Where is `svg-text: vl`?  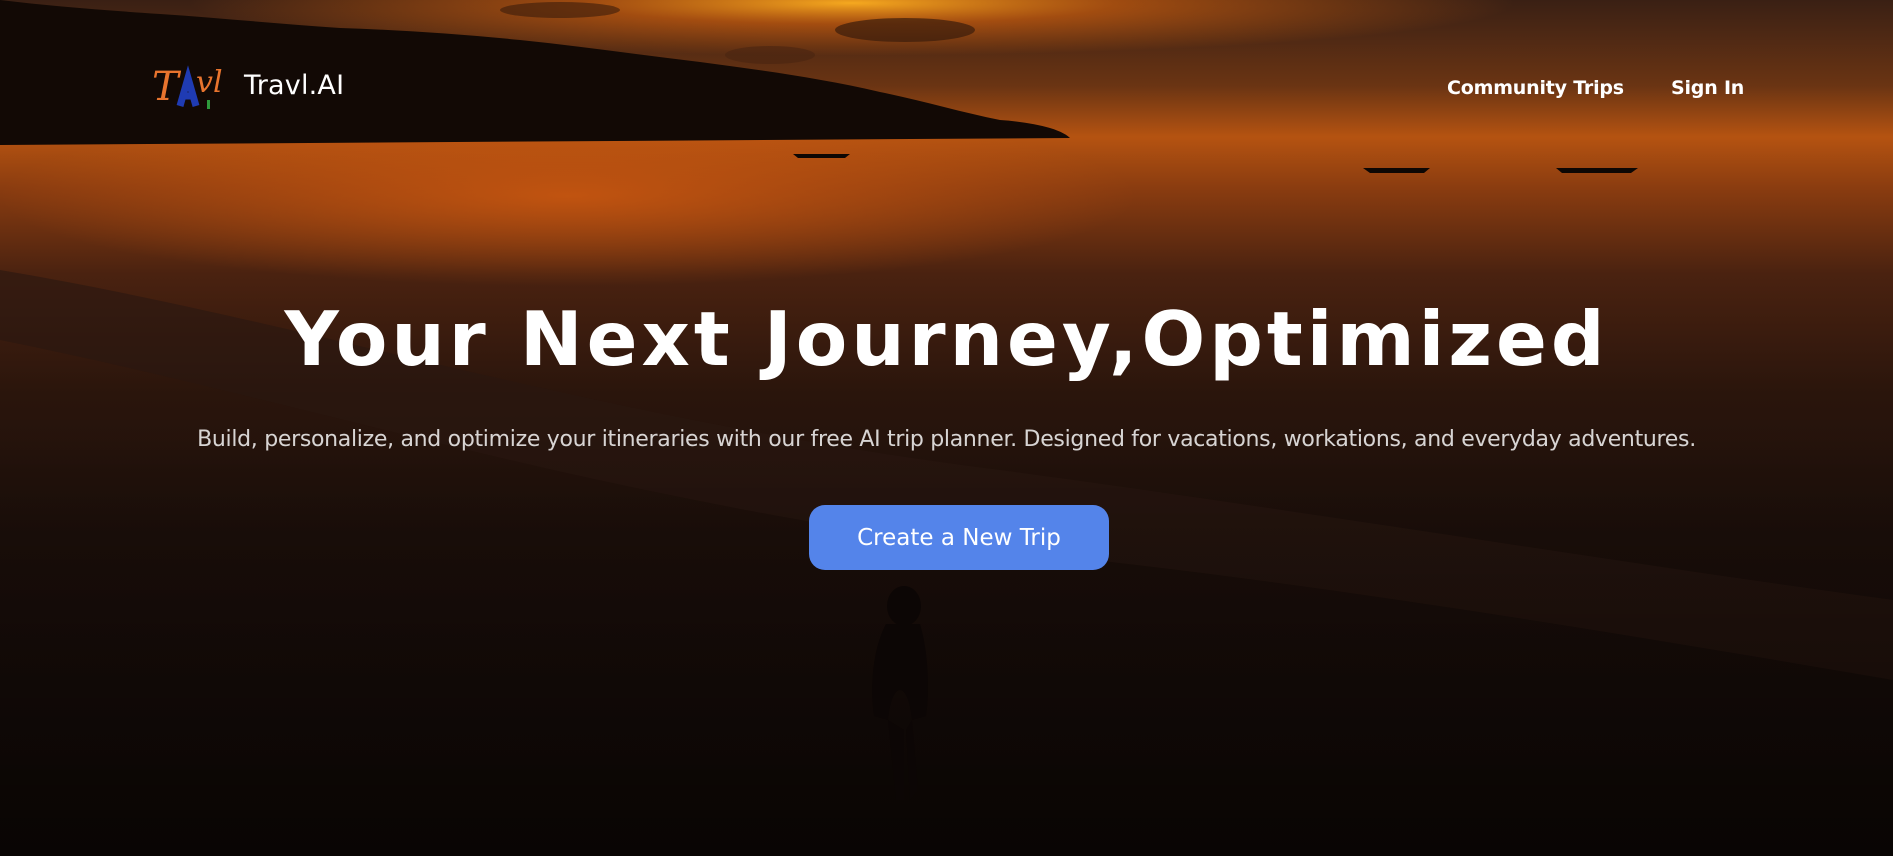
svg-text: vl is located at coordinates (209, 82).